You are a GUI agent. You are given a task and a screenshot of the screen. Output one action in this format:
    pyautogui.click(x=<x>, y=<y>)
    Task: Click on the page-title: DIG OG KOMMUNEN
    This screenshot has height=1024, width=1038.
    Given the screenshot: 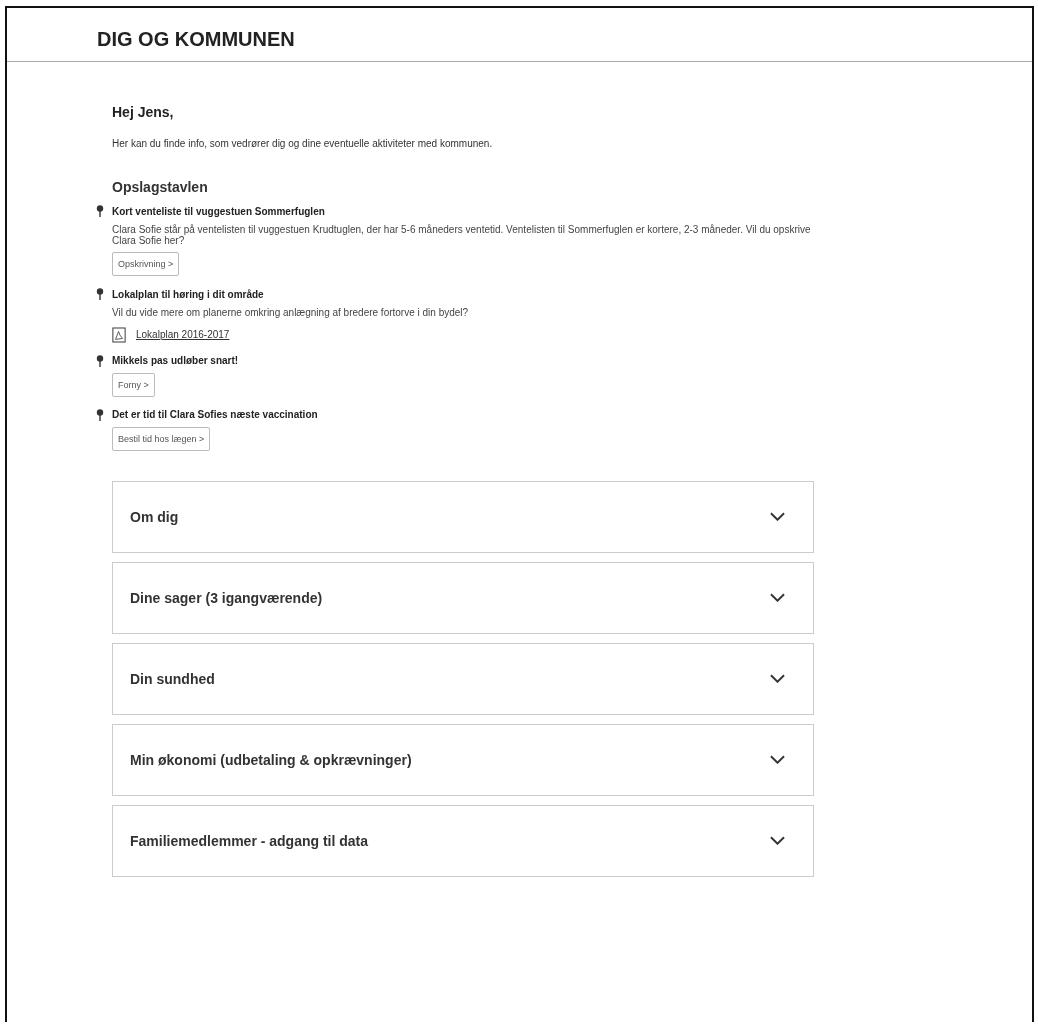 What is the action you would take?
    pyautogui.click(x=196, y=39)
    